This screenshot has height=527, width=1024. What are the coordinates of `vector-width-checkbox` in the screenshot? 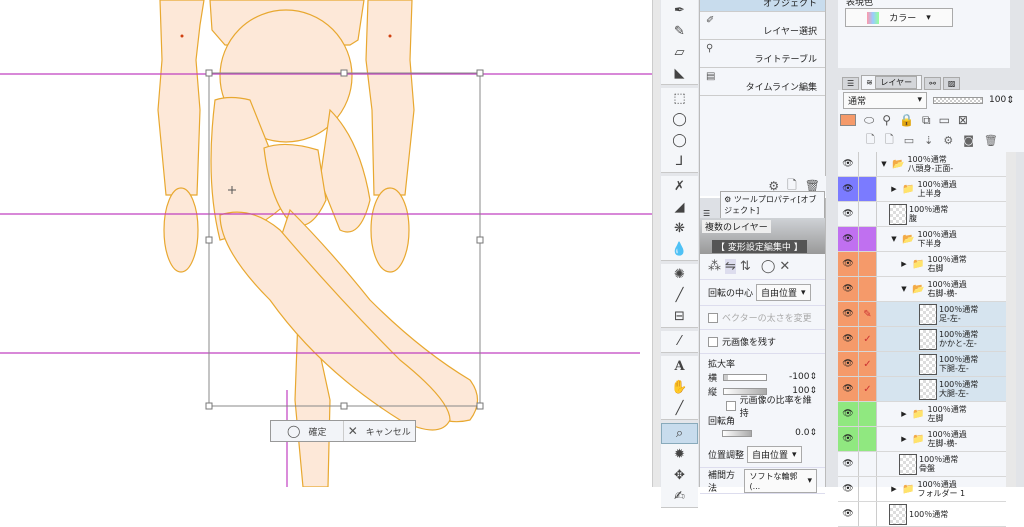 It's located at (713, 317).